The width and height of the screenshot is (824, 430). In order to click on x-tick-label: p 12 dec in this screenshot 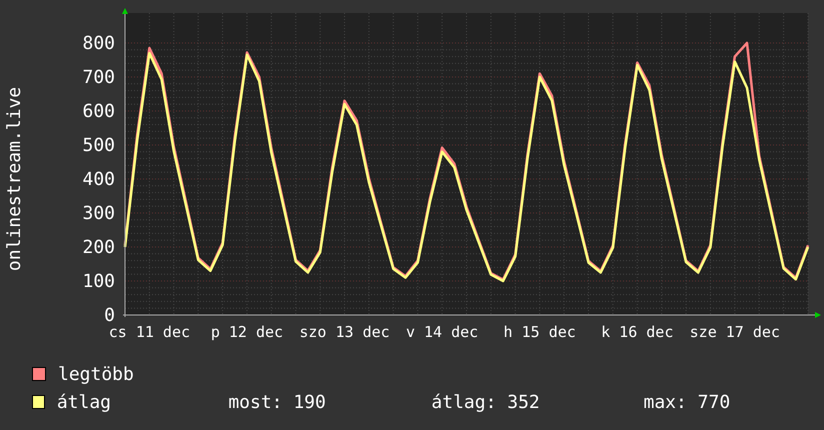, I will do `click(247, 332)`.